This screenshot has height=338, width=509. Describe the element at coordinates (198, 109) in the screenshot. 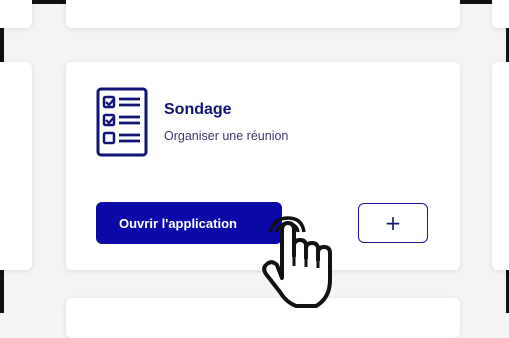

I see `app-title: Sondage` at that location.